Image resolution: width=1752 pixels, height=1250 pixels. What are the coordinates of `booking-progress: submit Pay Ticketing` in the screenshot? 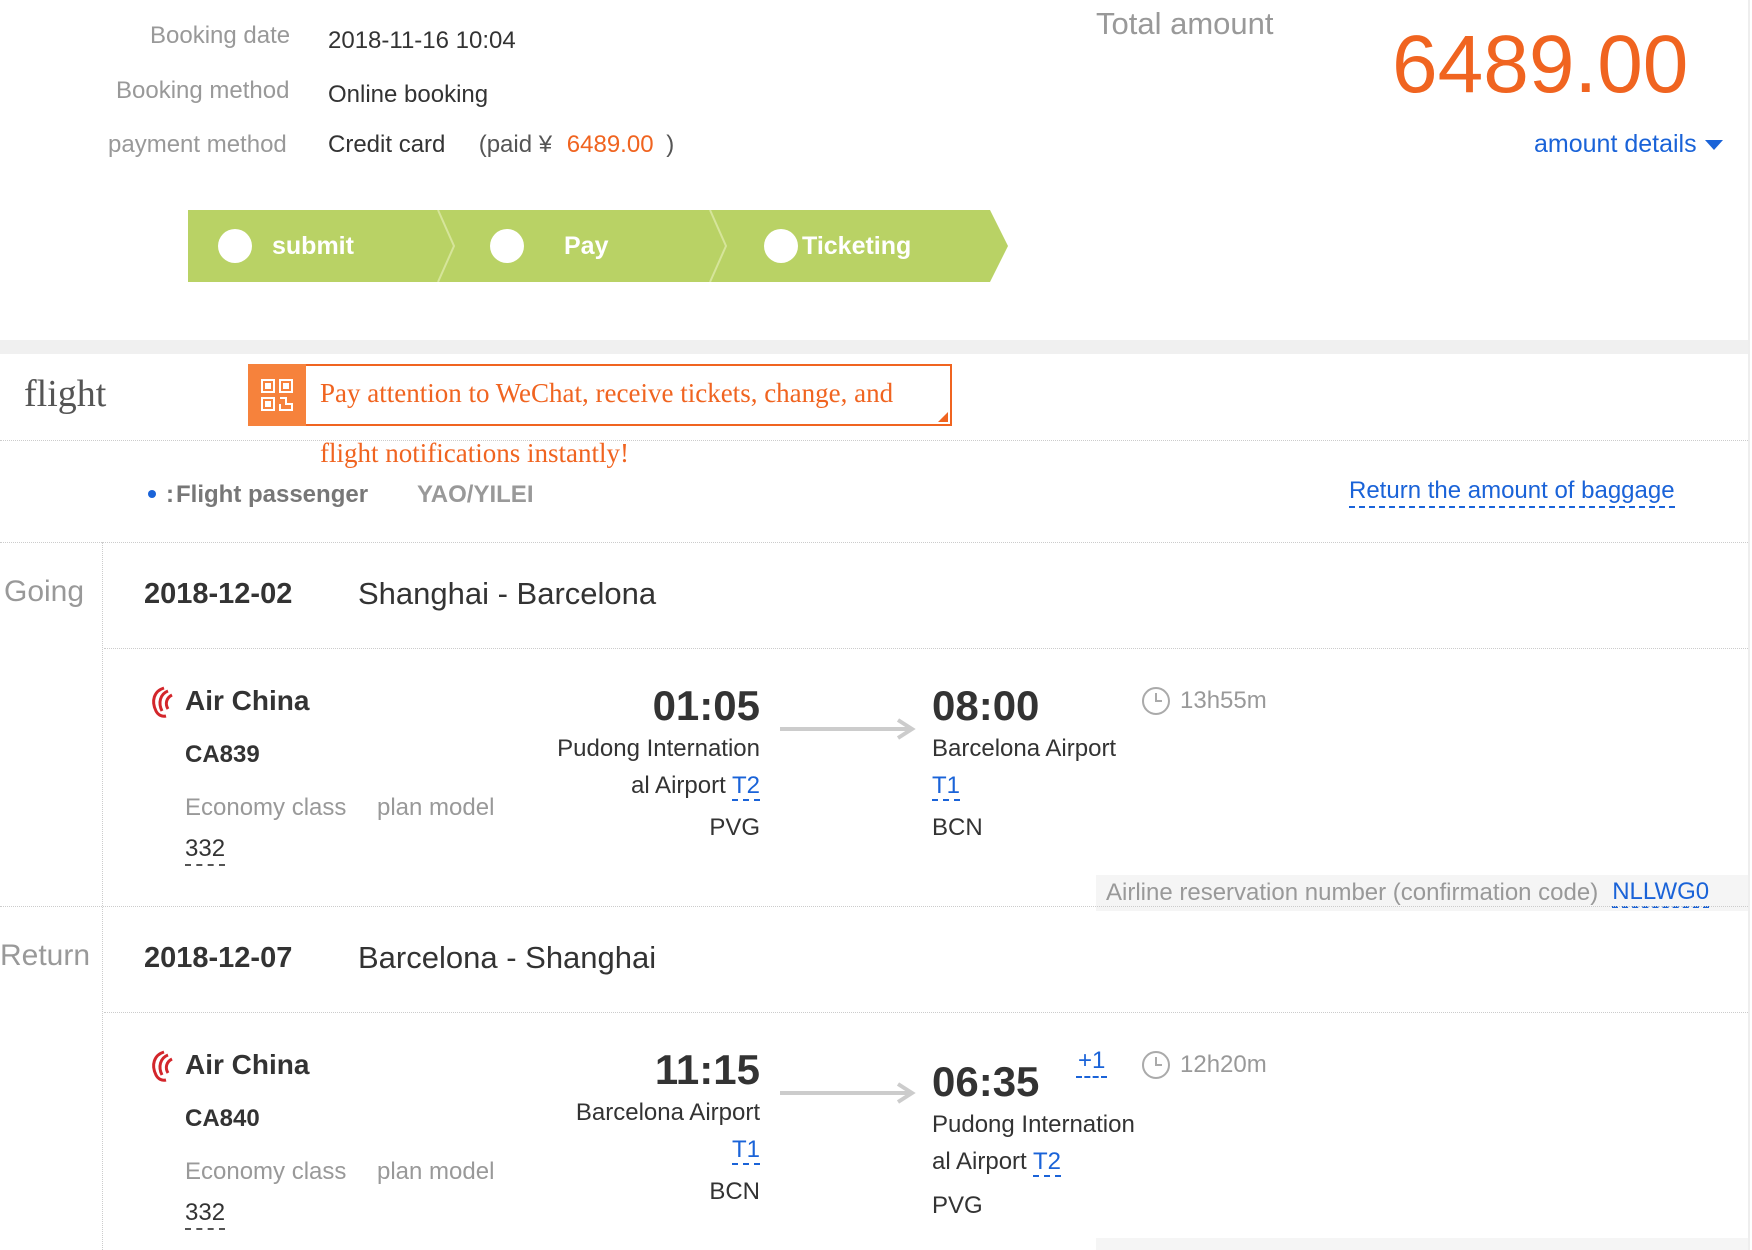 It's located at (598, 246).